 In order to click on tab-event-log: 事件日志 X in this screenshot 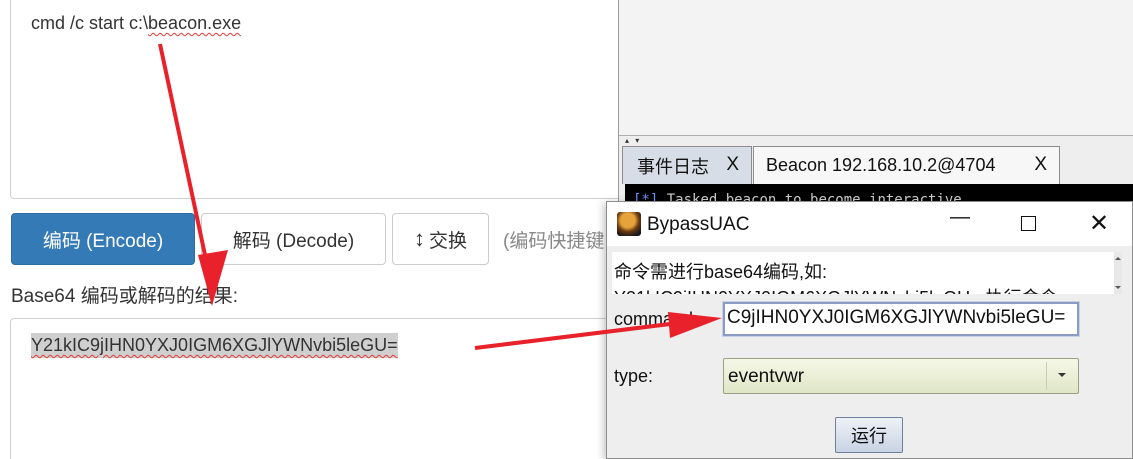, I will do `click(687, 165)`.